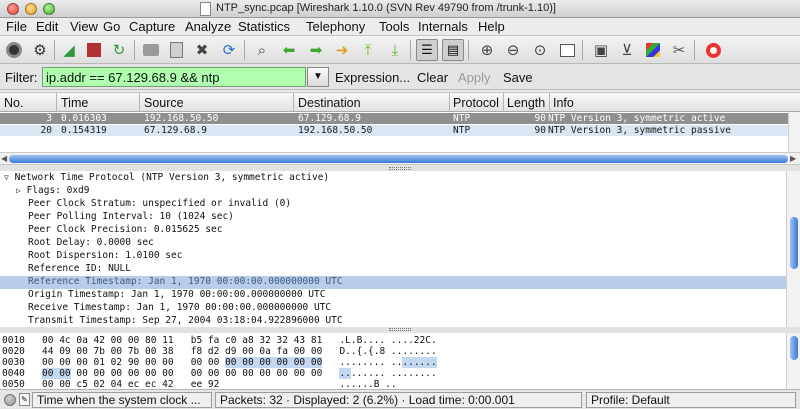 The height and width of the screenshot is (409, 800). Describe the element at coordinates (131, 217) in the screenshot. I see `tree-leaf: Peer Polling Interval: 10 (1024 sec)` at that location.